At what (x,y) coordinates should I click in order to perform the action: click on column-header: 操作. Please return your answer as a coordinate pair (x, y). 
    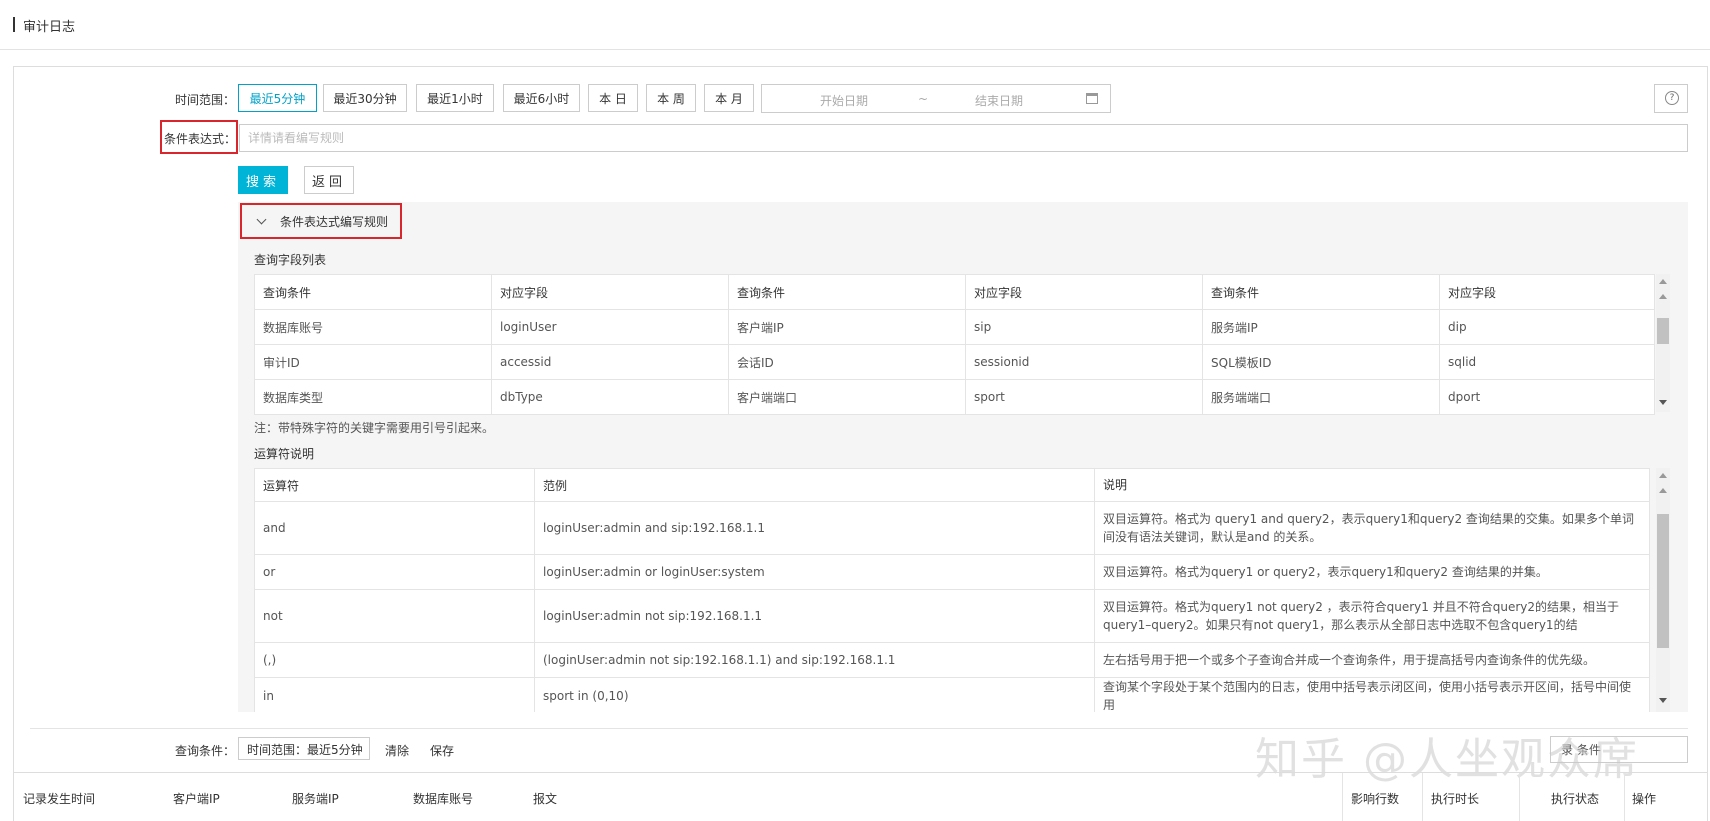
    Looking at the image, I should click on (1644, 799).